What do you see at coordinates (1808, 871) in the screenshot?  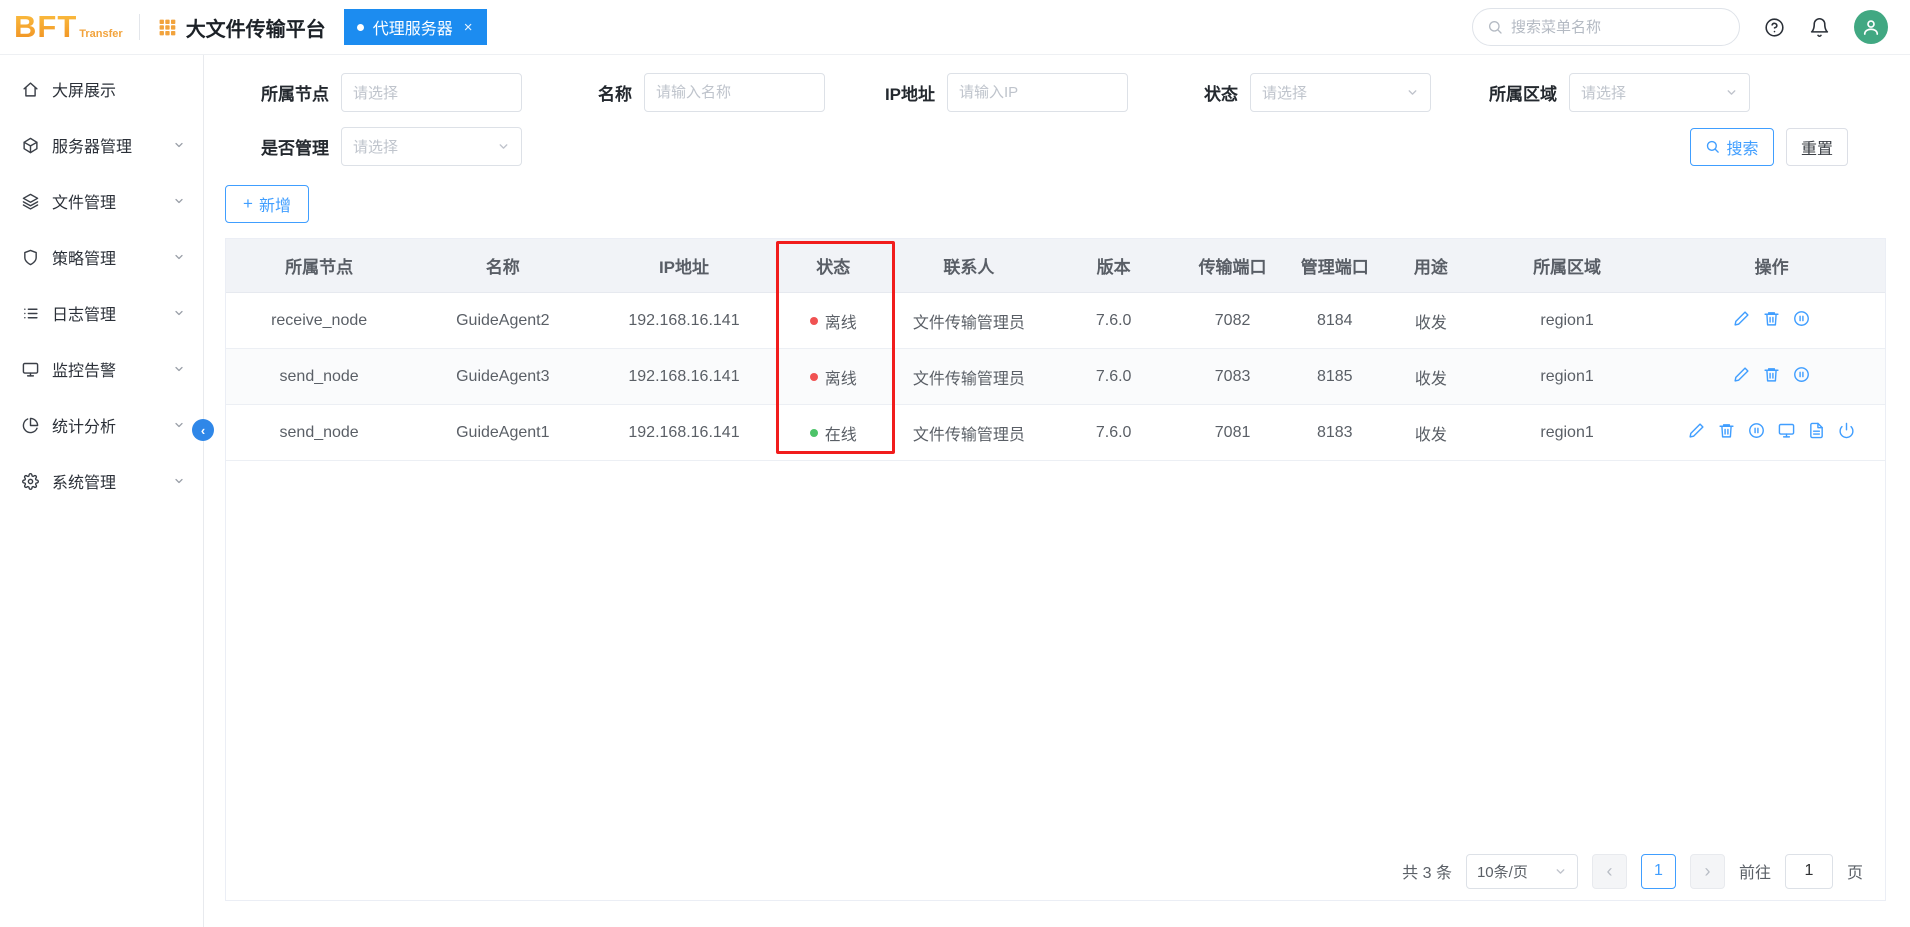 I see `goto-page-input` at bounding box center [1808, 871].